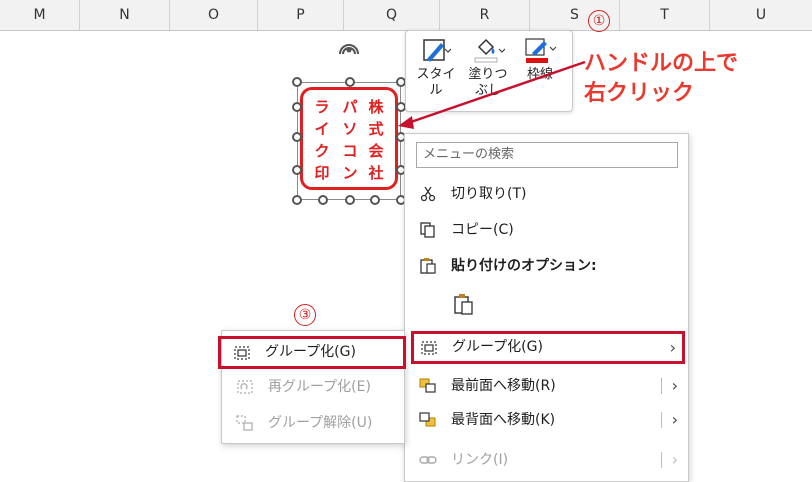  What do you see at coordinates (427, 230) in the screenshot?
I see `copy-icon` at bounding box center [427, 230].